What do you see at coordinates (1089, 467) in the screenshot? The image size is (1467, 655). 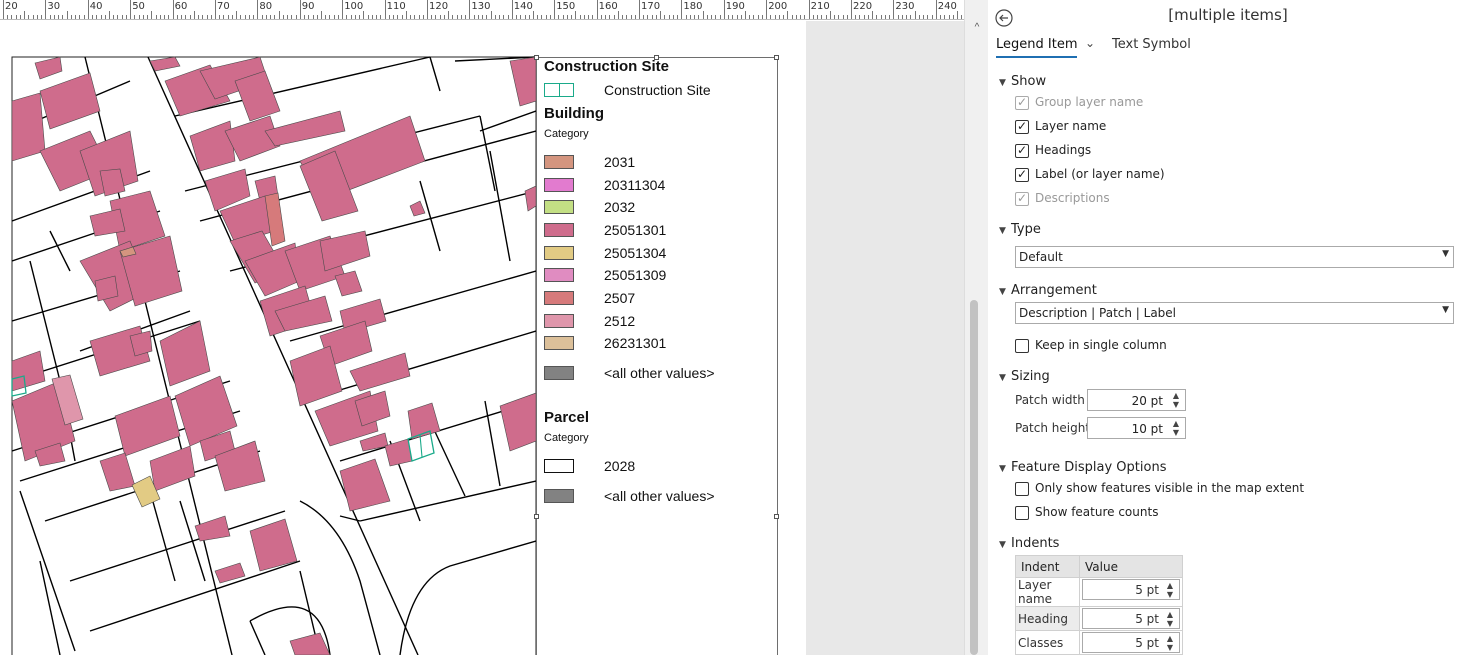 I see `section-heading: Feature Display Options` at bounding box center [1089, 467].